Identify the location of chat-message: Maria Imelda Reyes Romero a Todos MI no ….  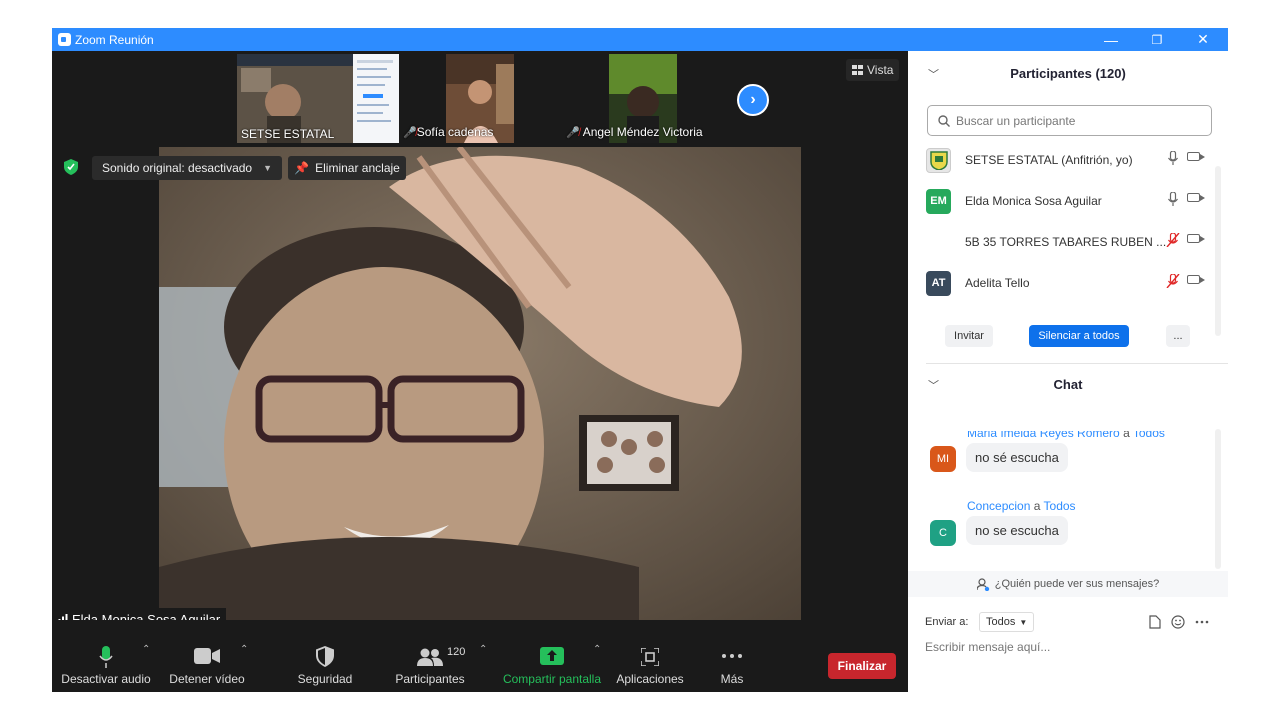
(1073, 458).